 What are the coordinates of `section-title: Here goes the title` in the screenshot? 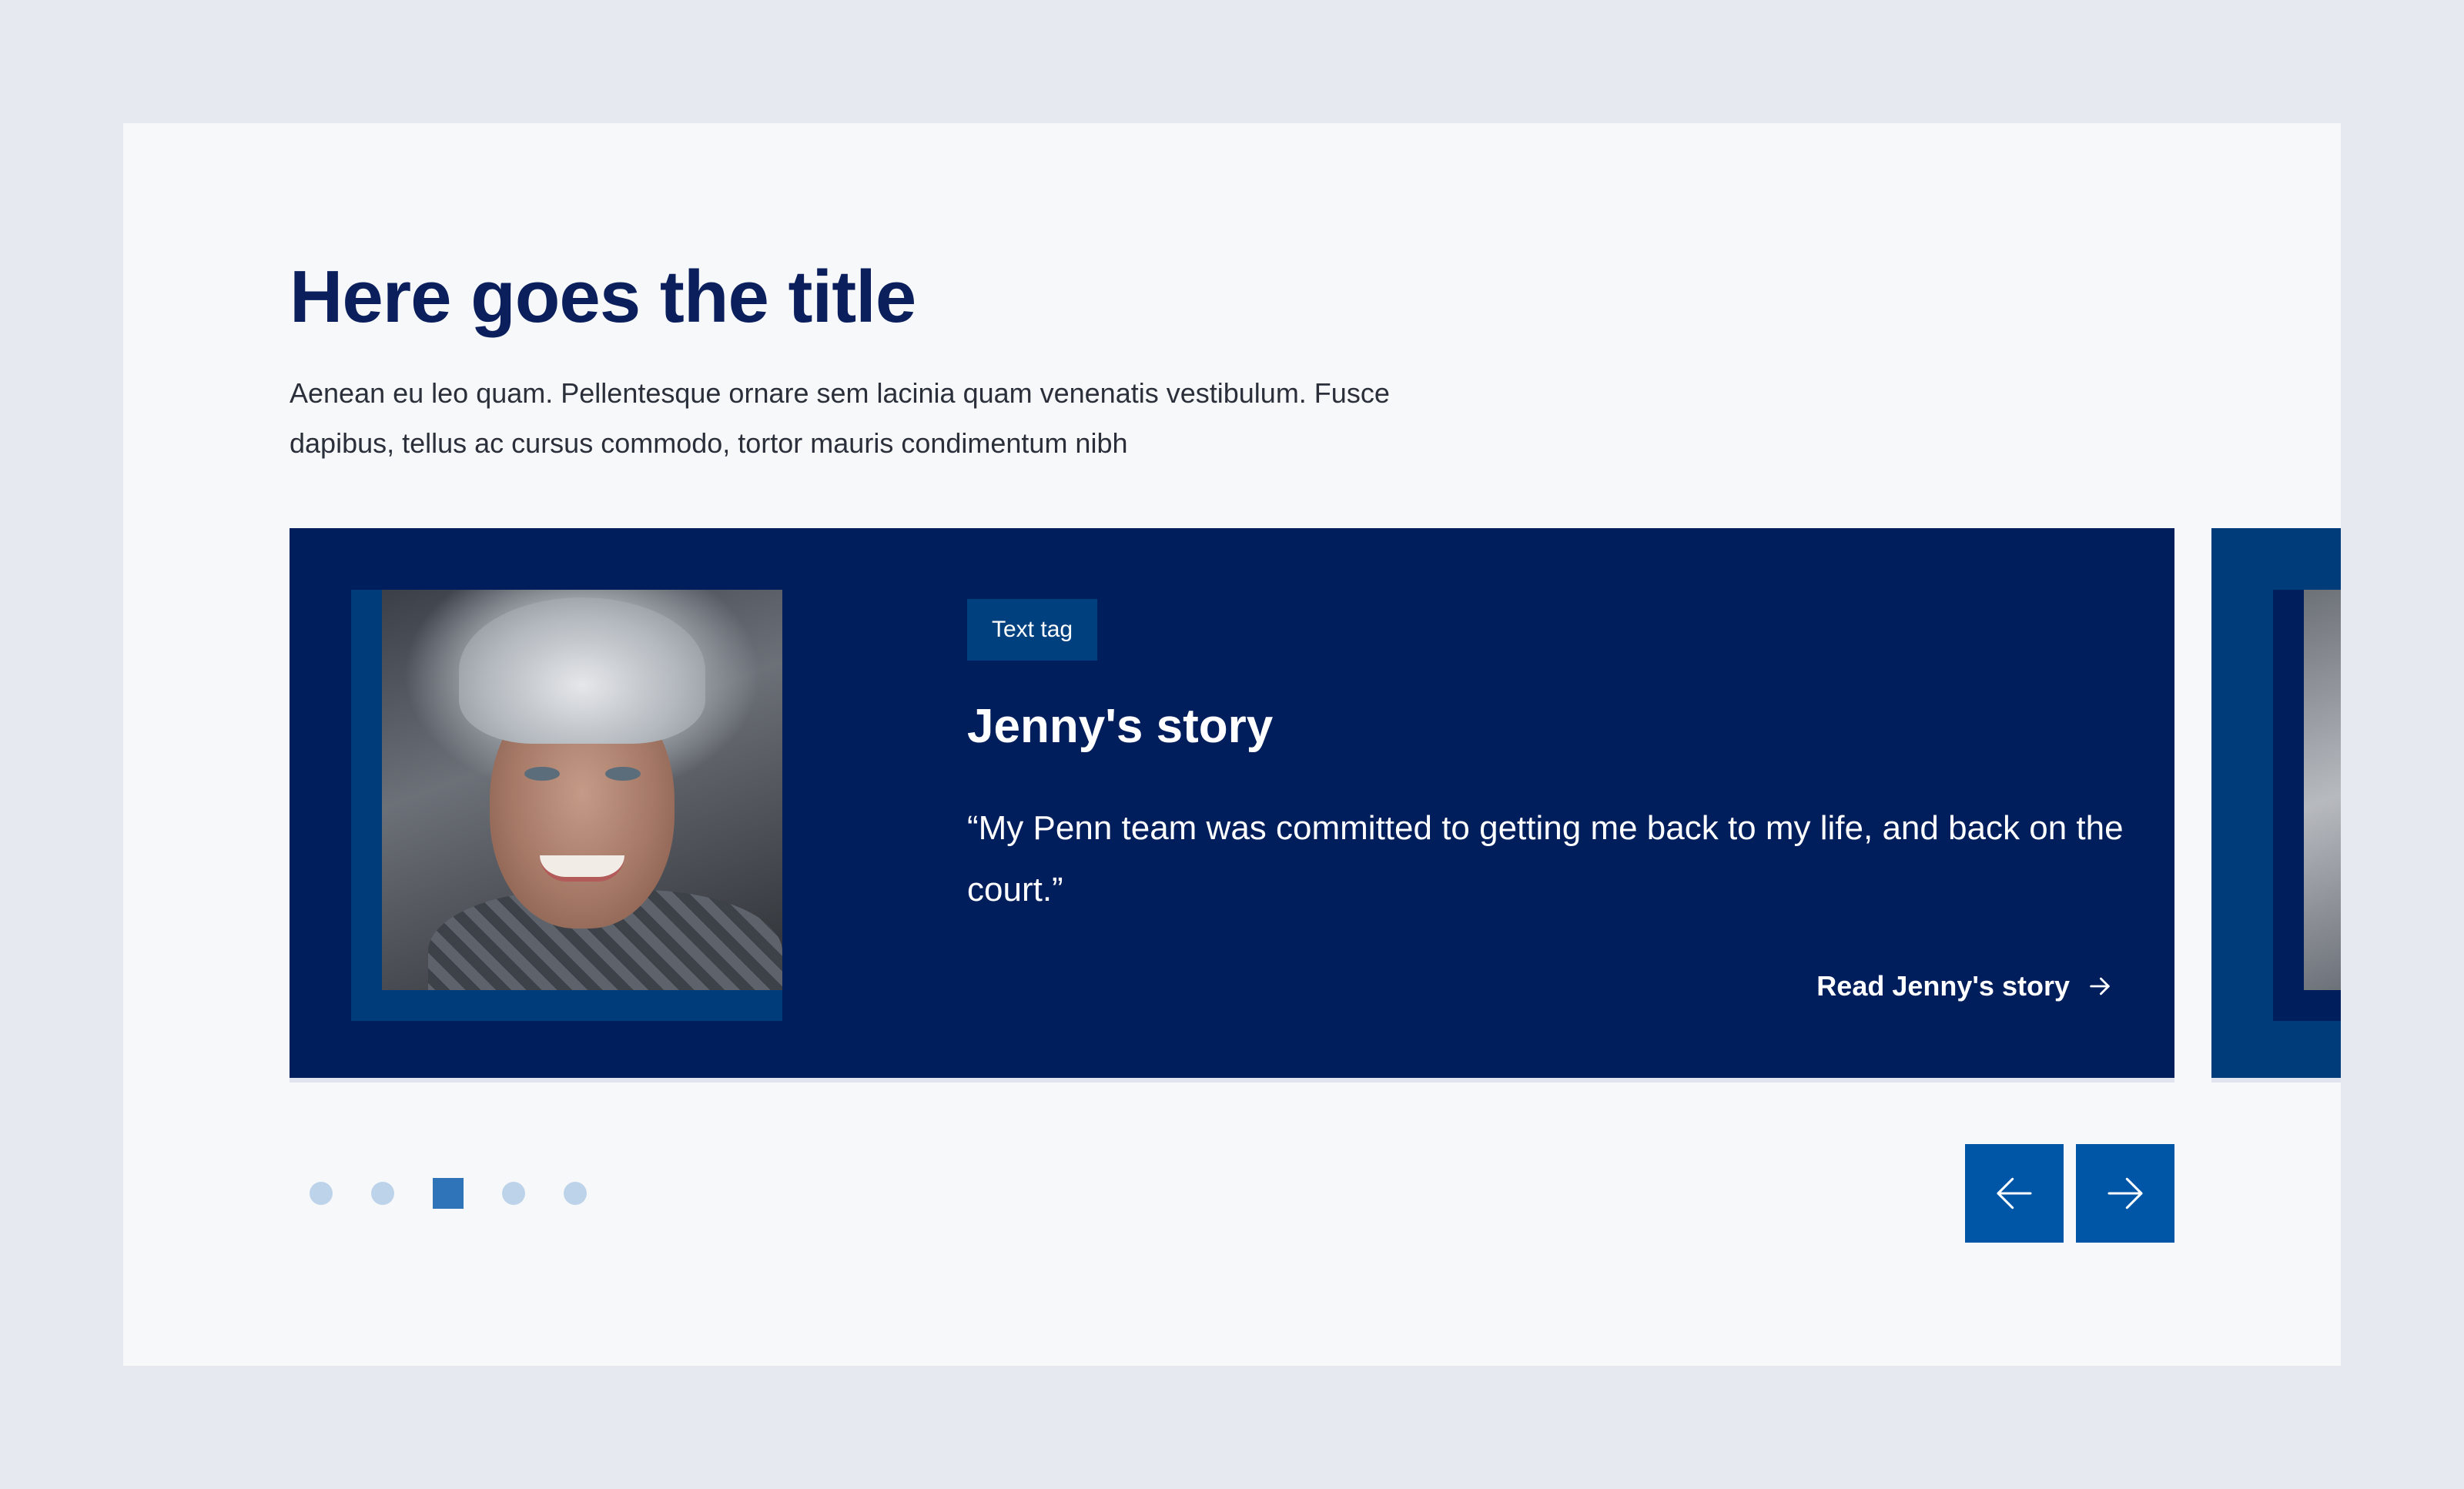 It's located at (603, 297).